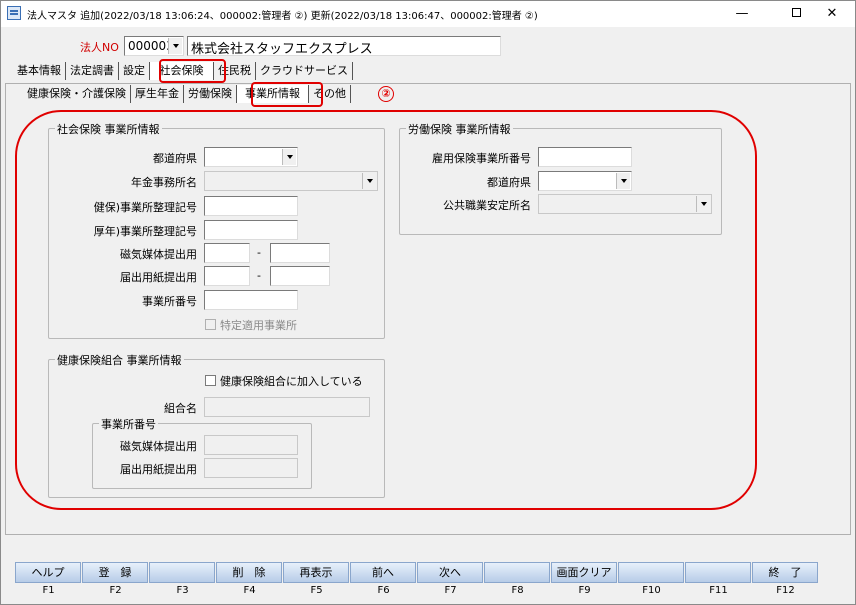 The height and width of the screenshot is (605, 856). Describe the element at coordinates (316, 572) in the screenshot. I see `refresh-button: 再表示` at that location.